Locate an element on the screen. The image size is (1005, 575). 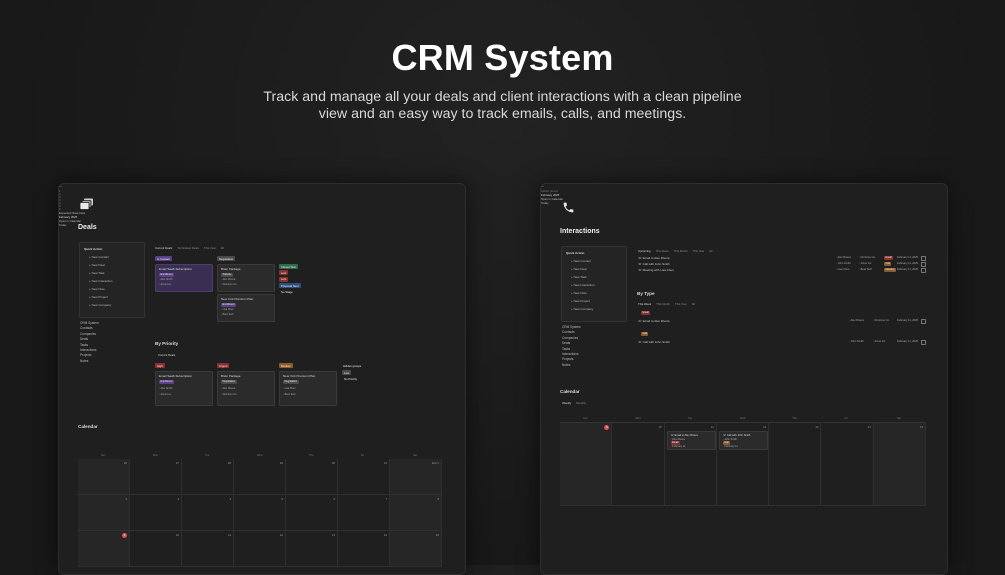
interaction-title: ☏ Meeting with Lisa Chen is located at coordinates (656, 270).